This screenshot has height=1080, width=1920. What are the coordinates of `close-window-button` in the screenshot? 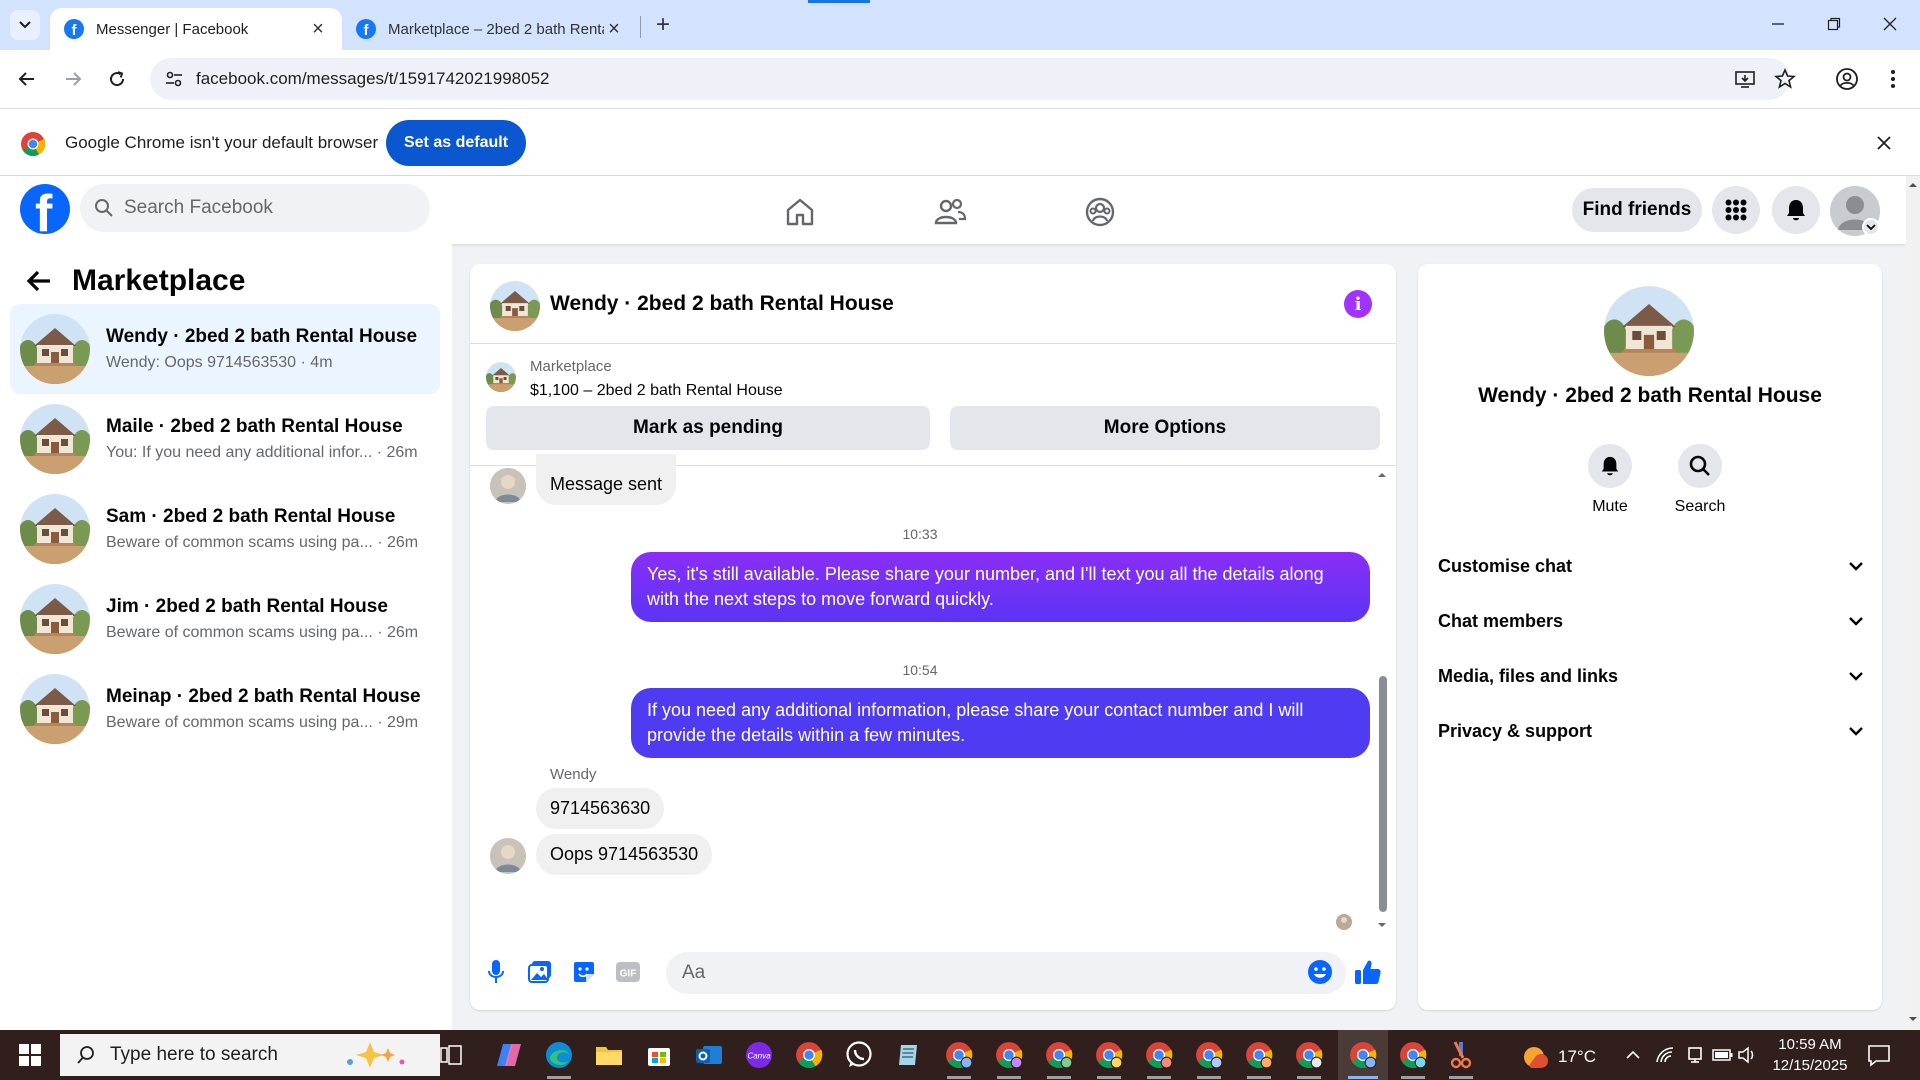 It's located at (1890, 24).